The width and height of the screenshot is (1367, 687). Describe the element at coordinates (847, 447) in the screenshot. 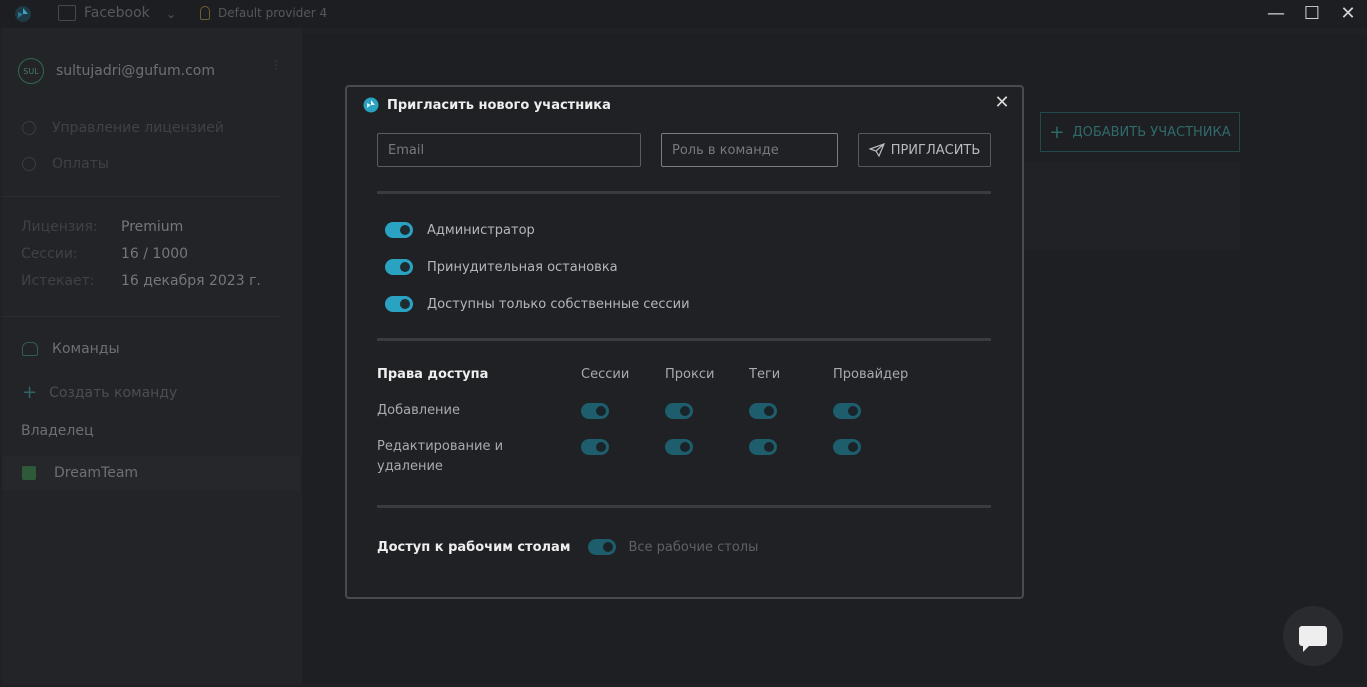

I see `edit-provider-toggle` at that location.